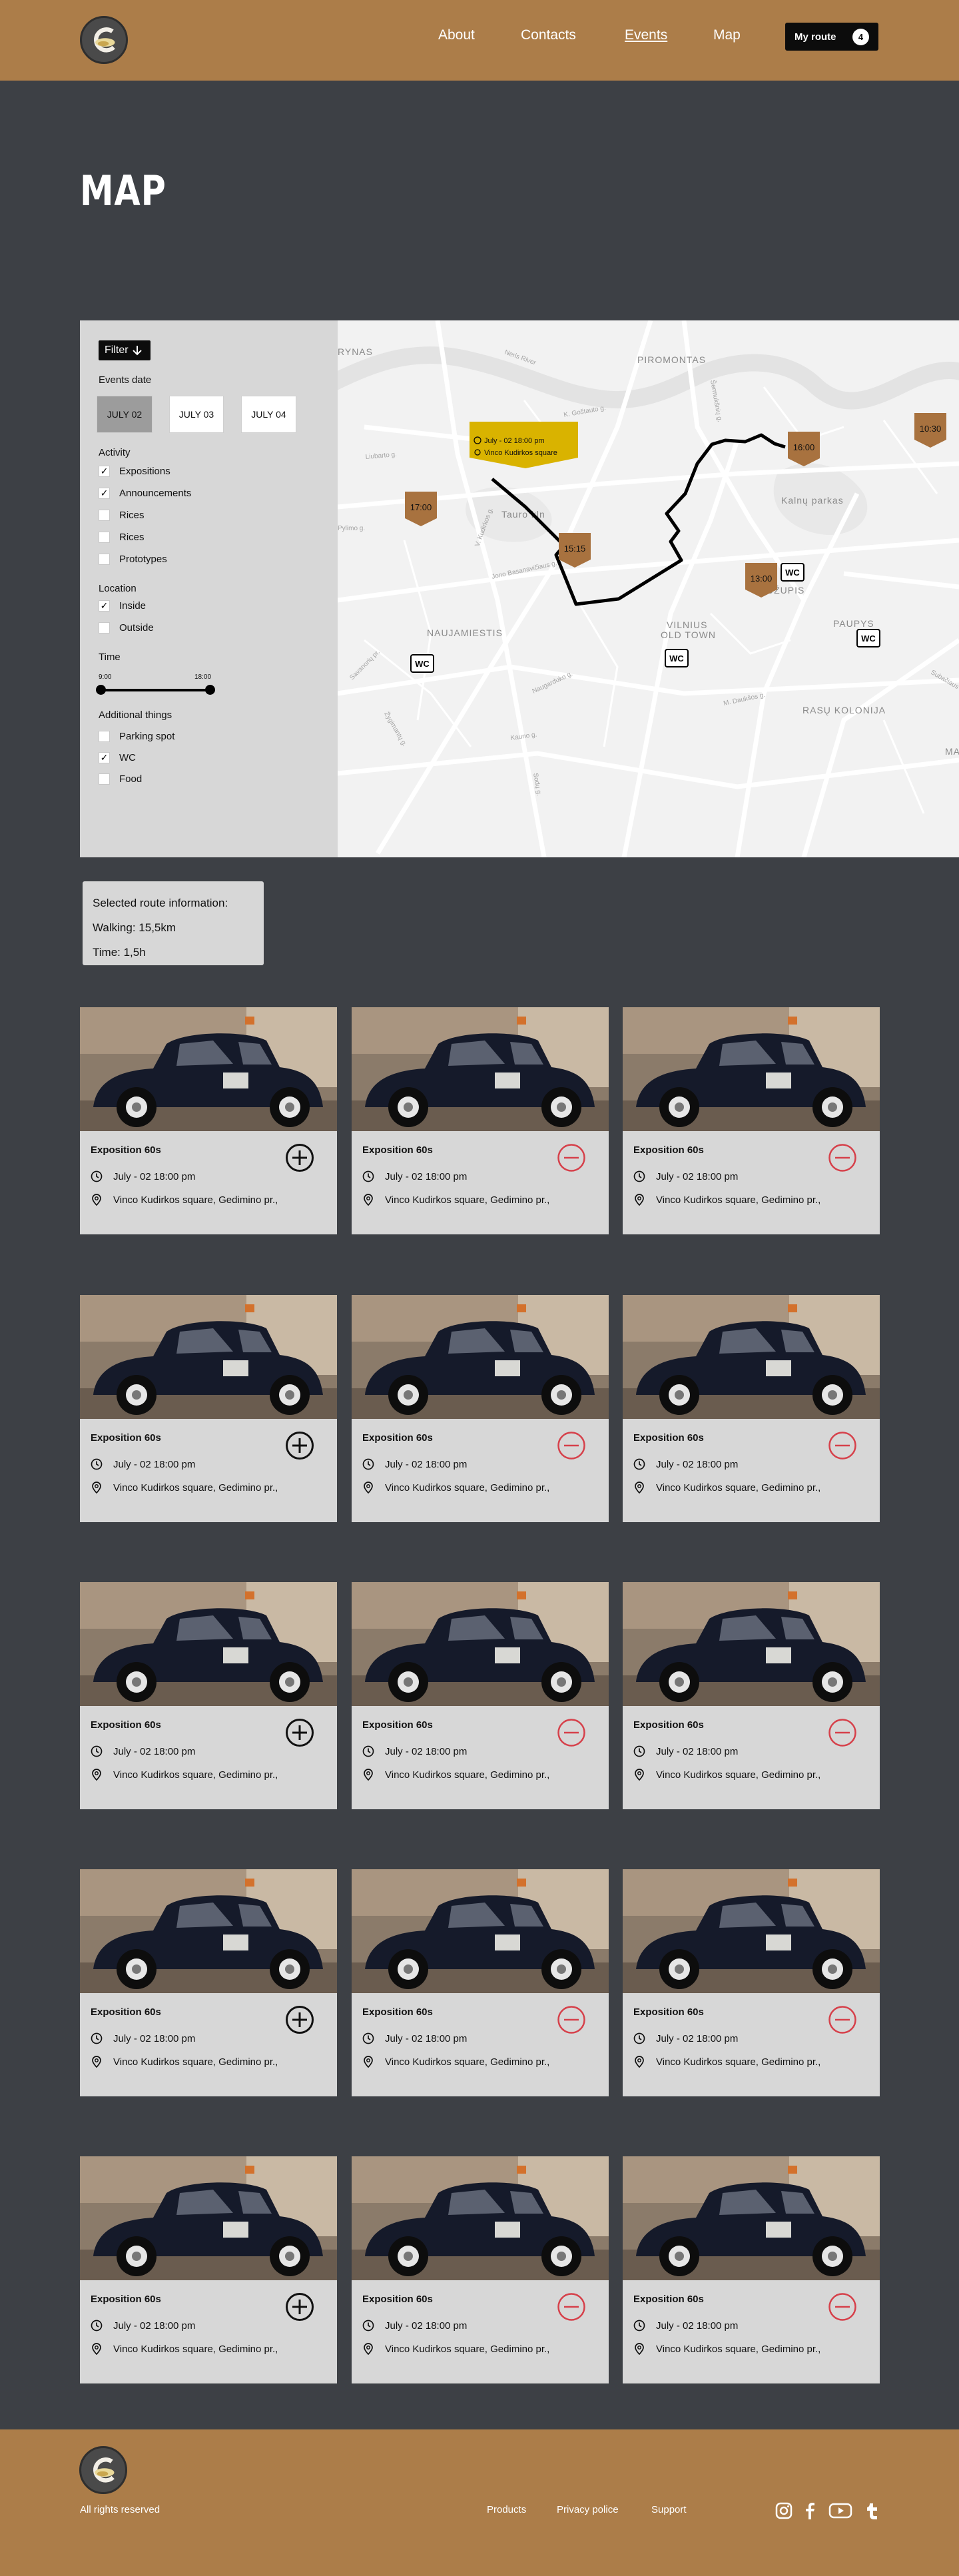 The width and height of the screenshot is (959, 2576). What do you see at coordinates (840, 2511) in the screenshot?
I see `youtube-icon` at bounding box center [840, 2511].